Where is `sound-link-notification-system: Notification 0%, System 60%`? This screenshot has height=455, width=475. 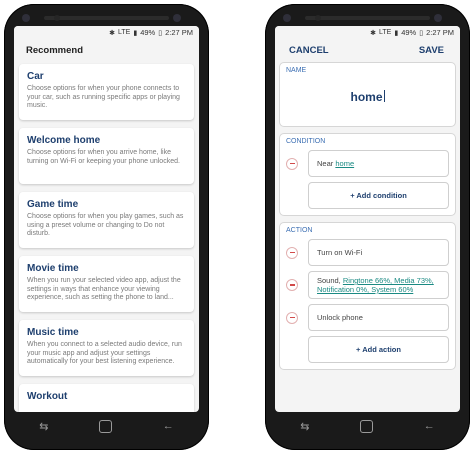 sound-link-notification-system: Notification 0%, System 60% is located at coordinates (365, 289).